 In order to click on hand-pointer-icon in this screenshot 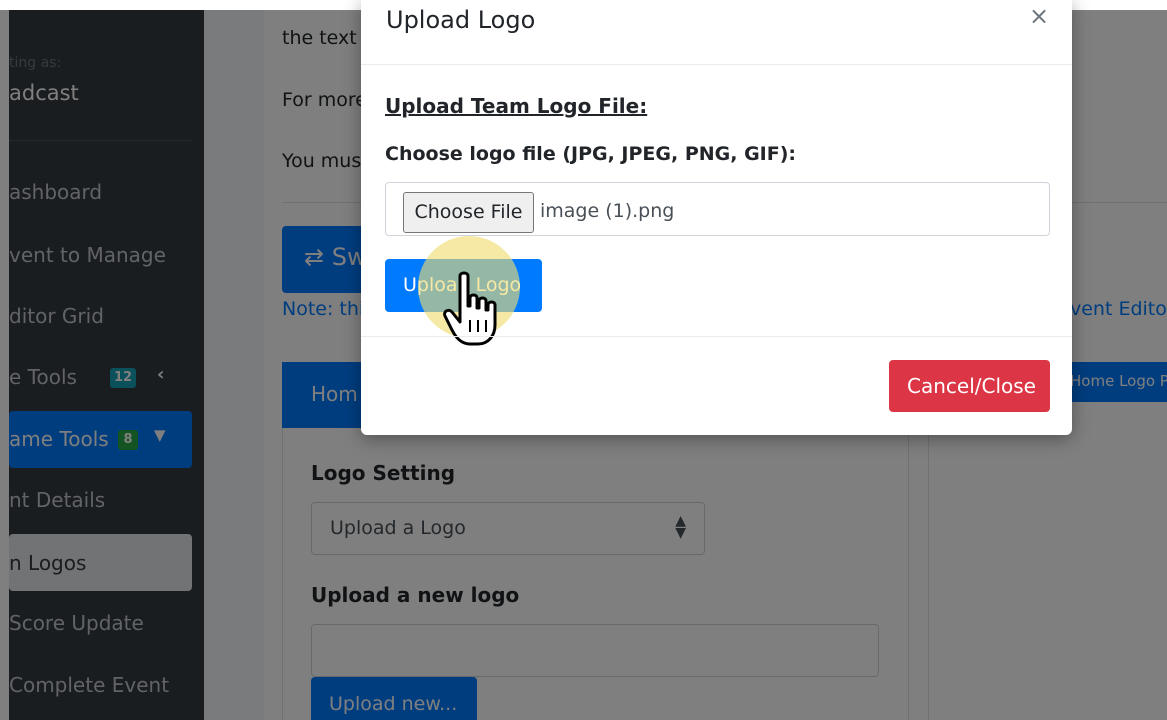, I will do `click(470, 308)`.